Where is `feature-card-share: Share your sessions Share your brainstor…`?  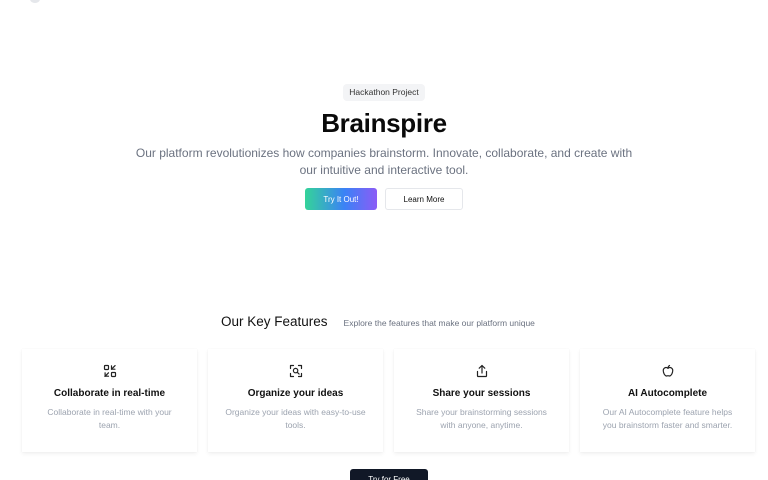 feature-card-share: Share your sessions Share your brainstor… is located at coordinates (481, 400).